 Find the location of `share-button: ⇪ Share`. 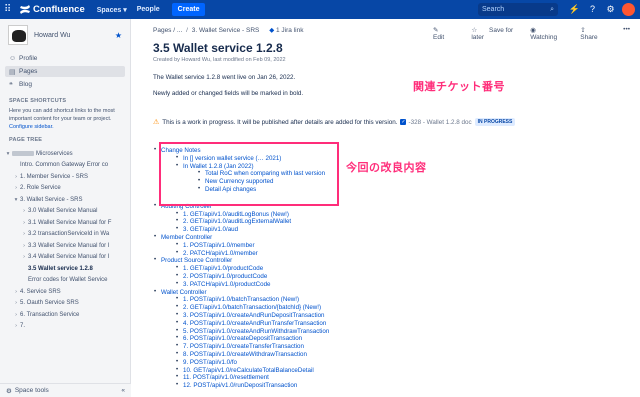

share-button: ⇪ Share is located at coordinates (596, 33).